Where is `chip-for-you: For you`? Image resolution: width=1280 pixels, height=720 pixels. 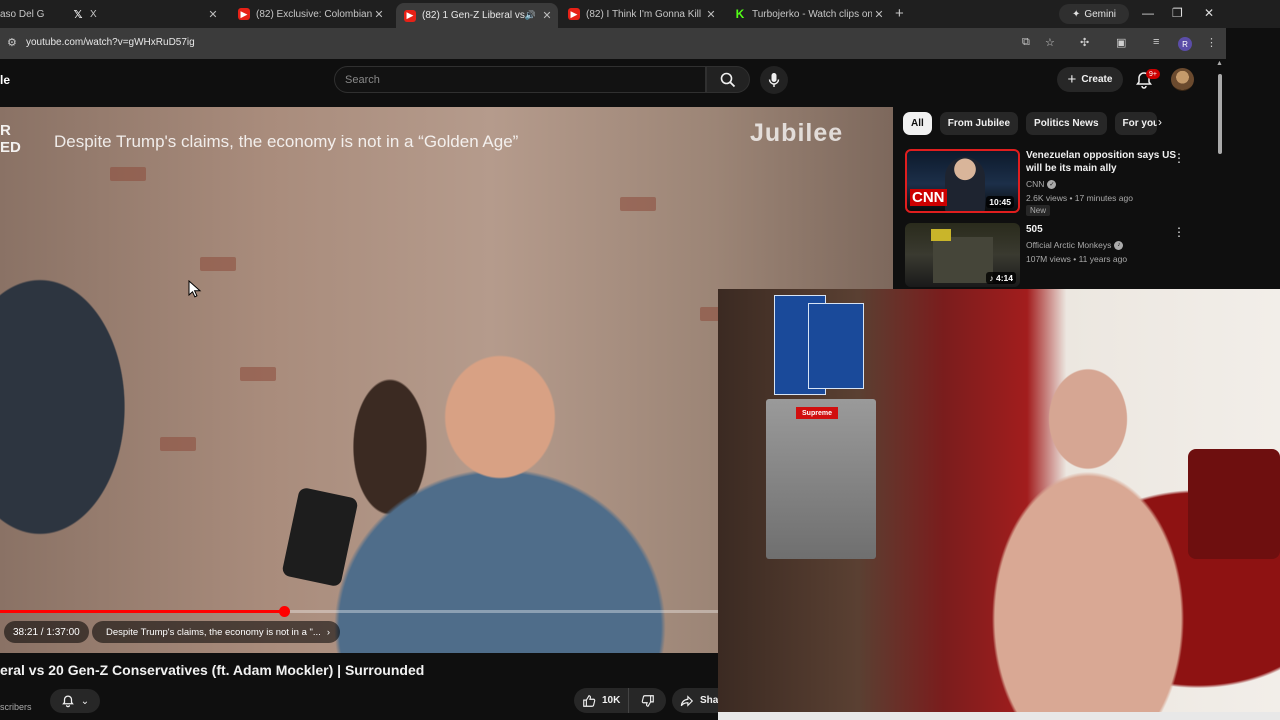
chip-for-you: For you is located at coordinates (1135, 123).